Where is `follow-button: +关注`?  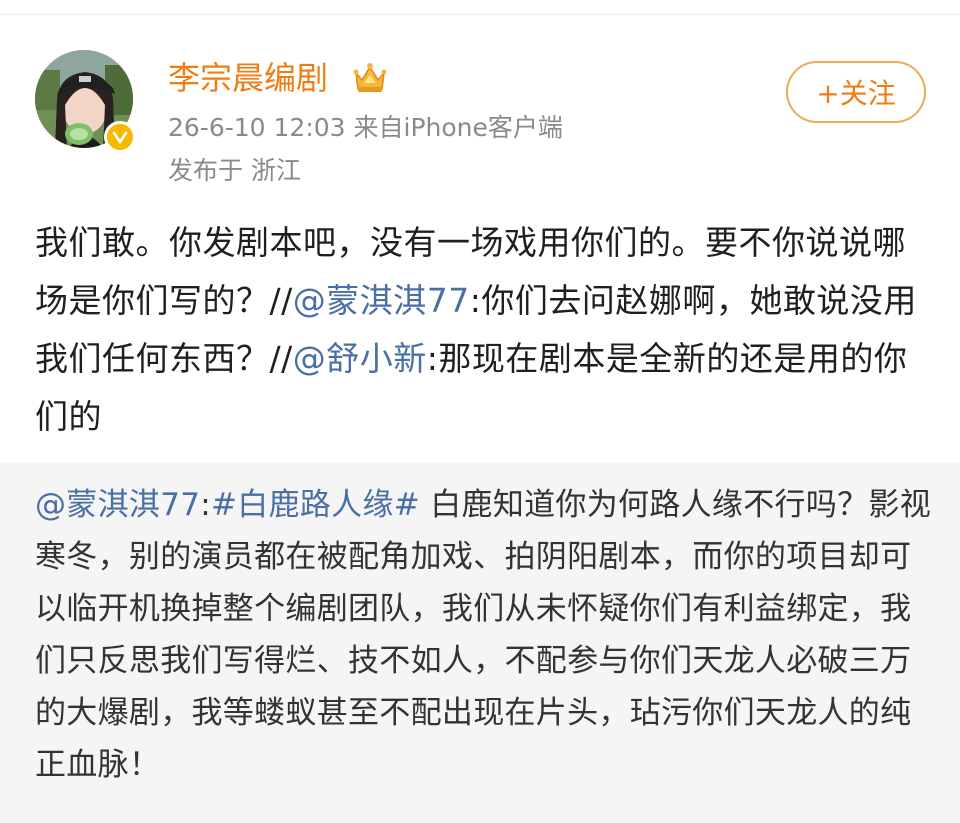 follow-button: +关注 is located at coordinates (856, 92).